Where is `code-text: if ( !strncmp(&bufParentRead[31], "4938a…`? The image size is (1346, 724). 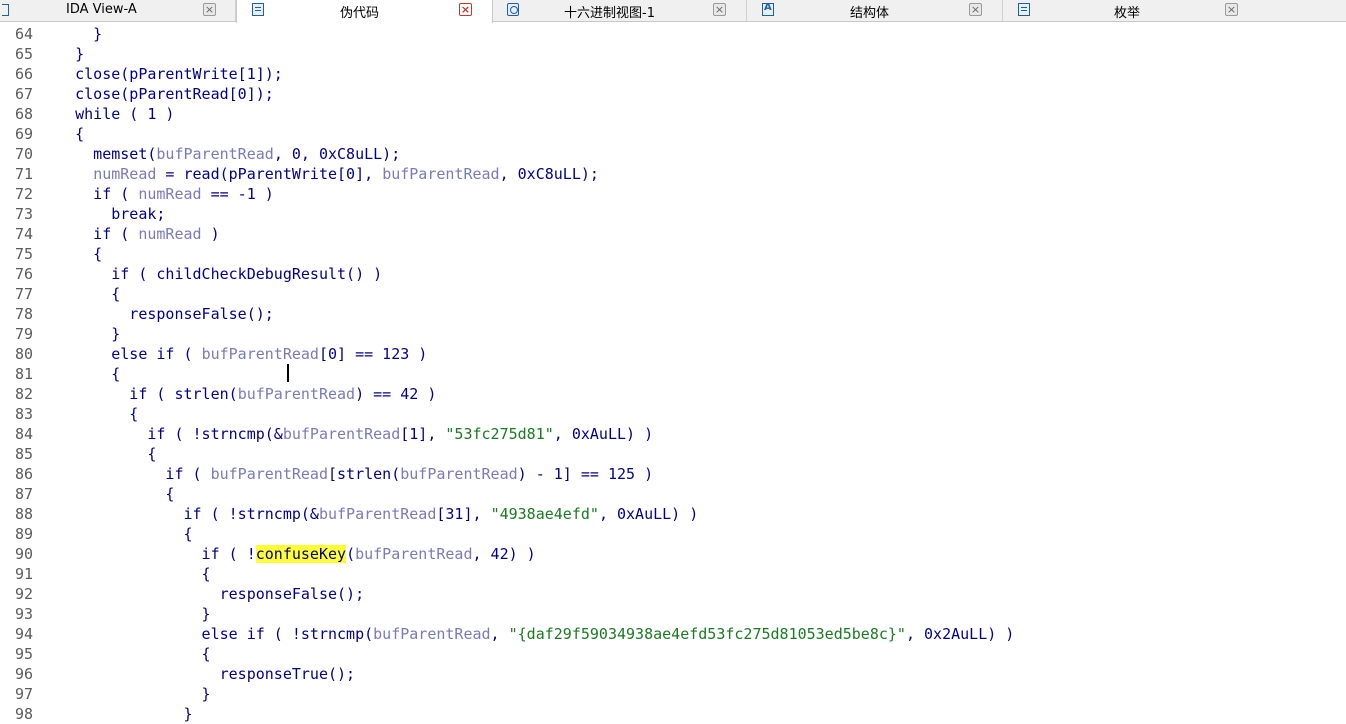 code-text: if ( !strncmp(&bufParentRead[31], "4938a… is located at coordinates (368, 514).